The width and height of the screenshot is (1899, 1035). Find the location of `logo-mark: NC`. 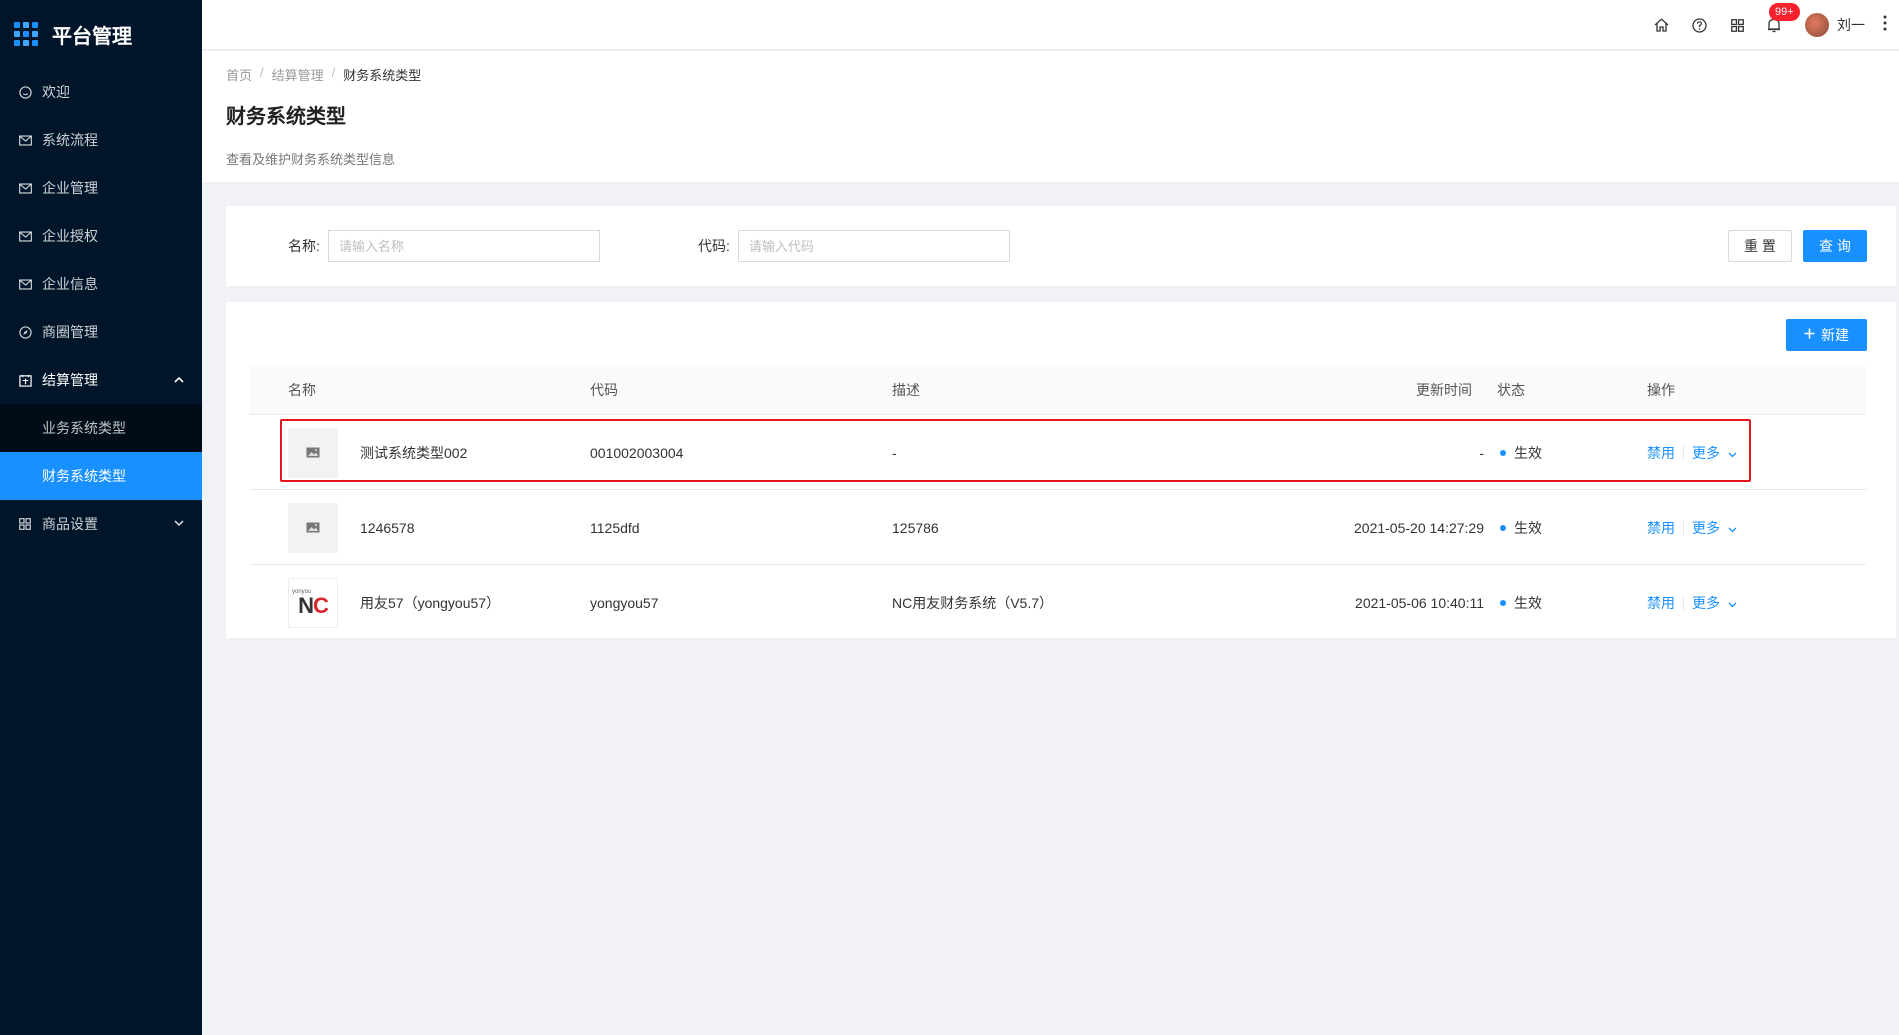

logo-mark: NC is located at coordinates (313, 605).